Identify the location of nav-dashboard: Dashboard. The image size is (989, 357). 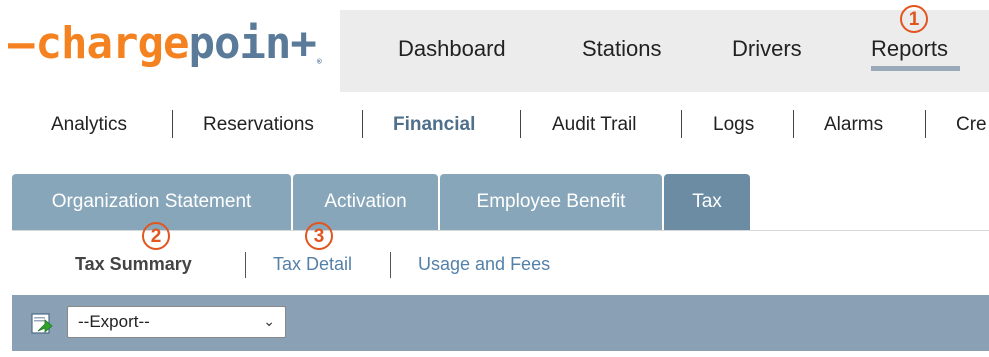
(452, 49).